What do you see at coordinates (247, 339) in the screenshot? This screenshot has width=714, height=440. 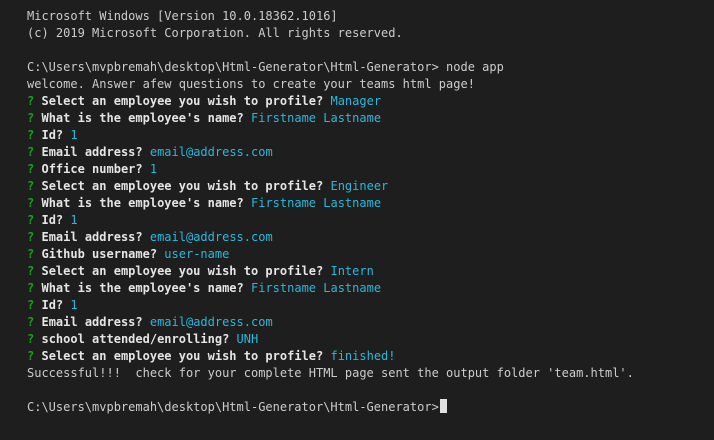 I see `answer-value: UNH` at bounding box center [247, 339].